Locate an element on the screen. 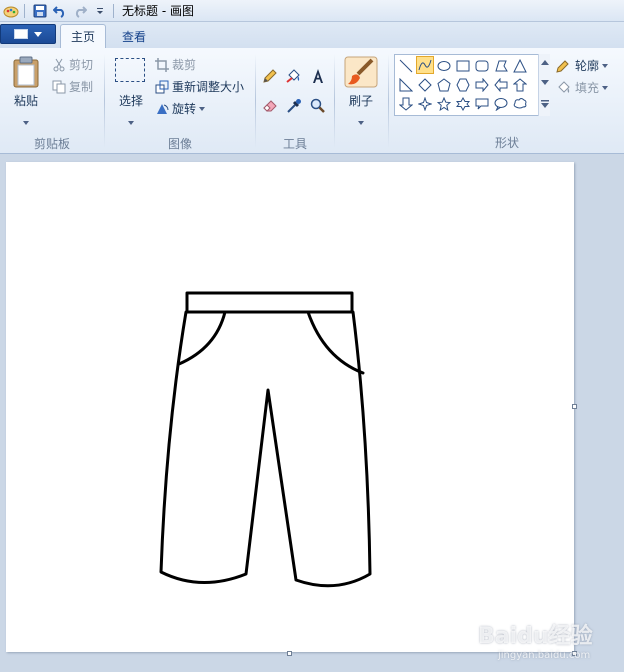  arrow-down-shape-icon is located at coordinates (406, 104).